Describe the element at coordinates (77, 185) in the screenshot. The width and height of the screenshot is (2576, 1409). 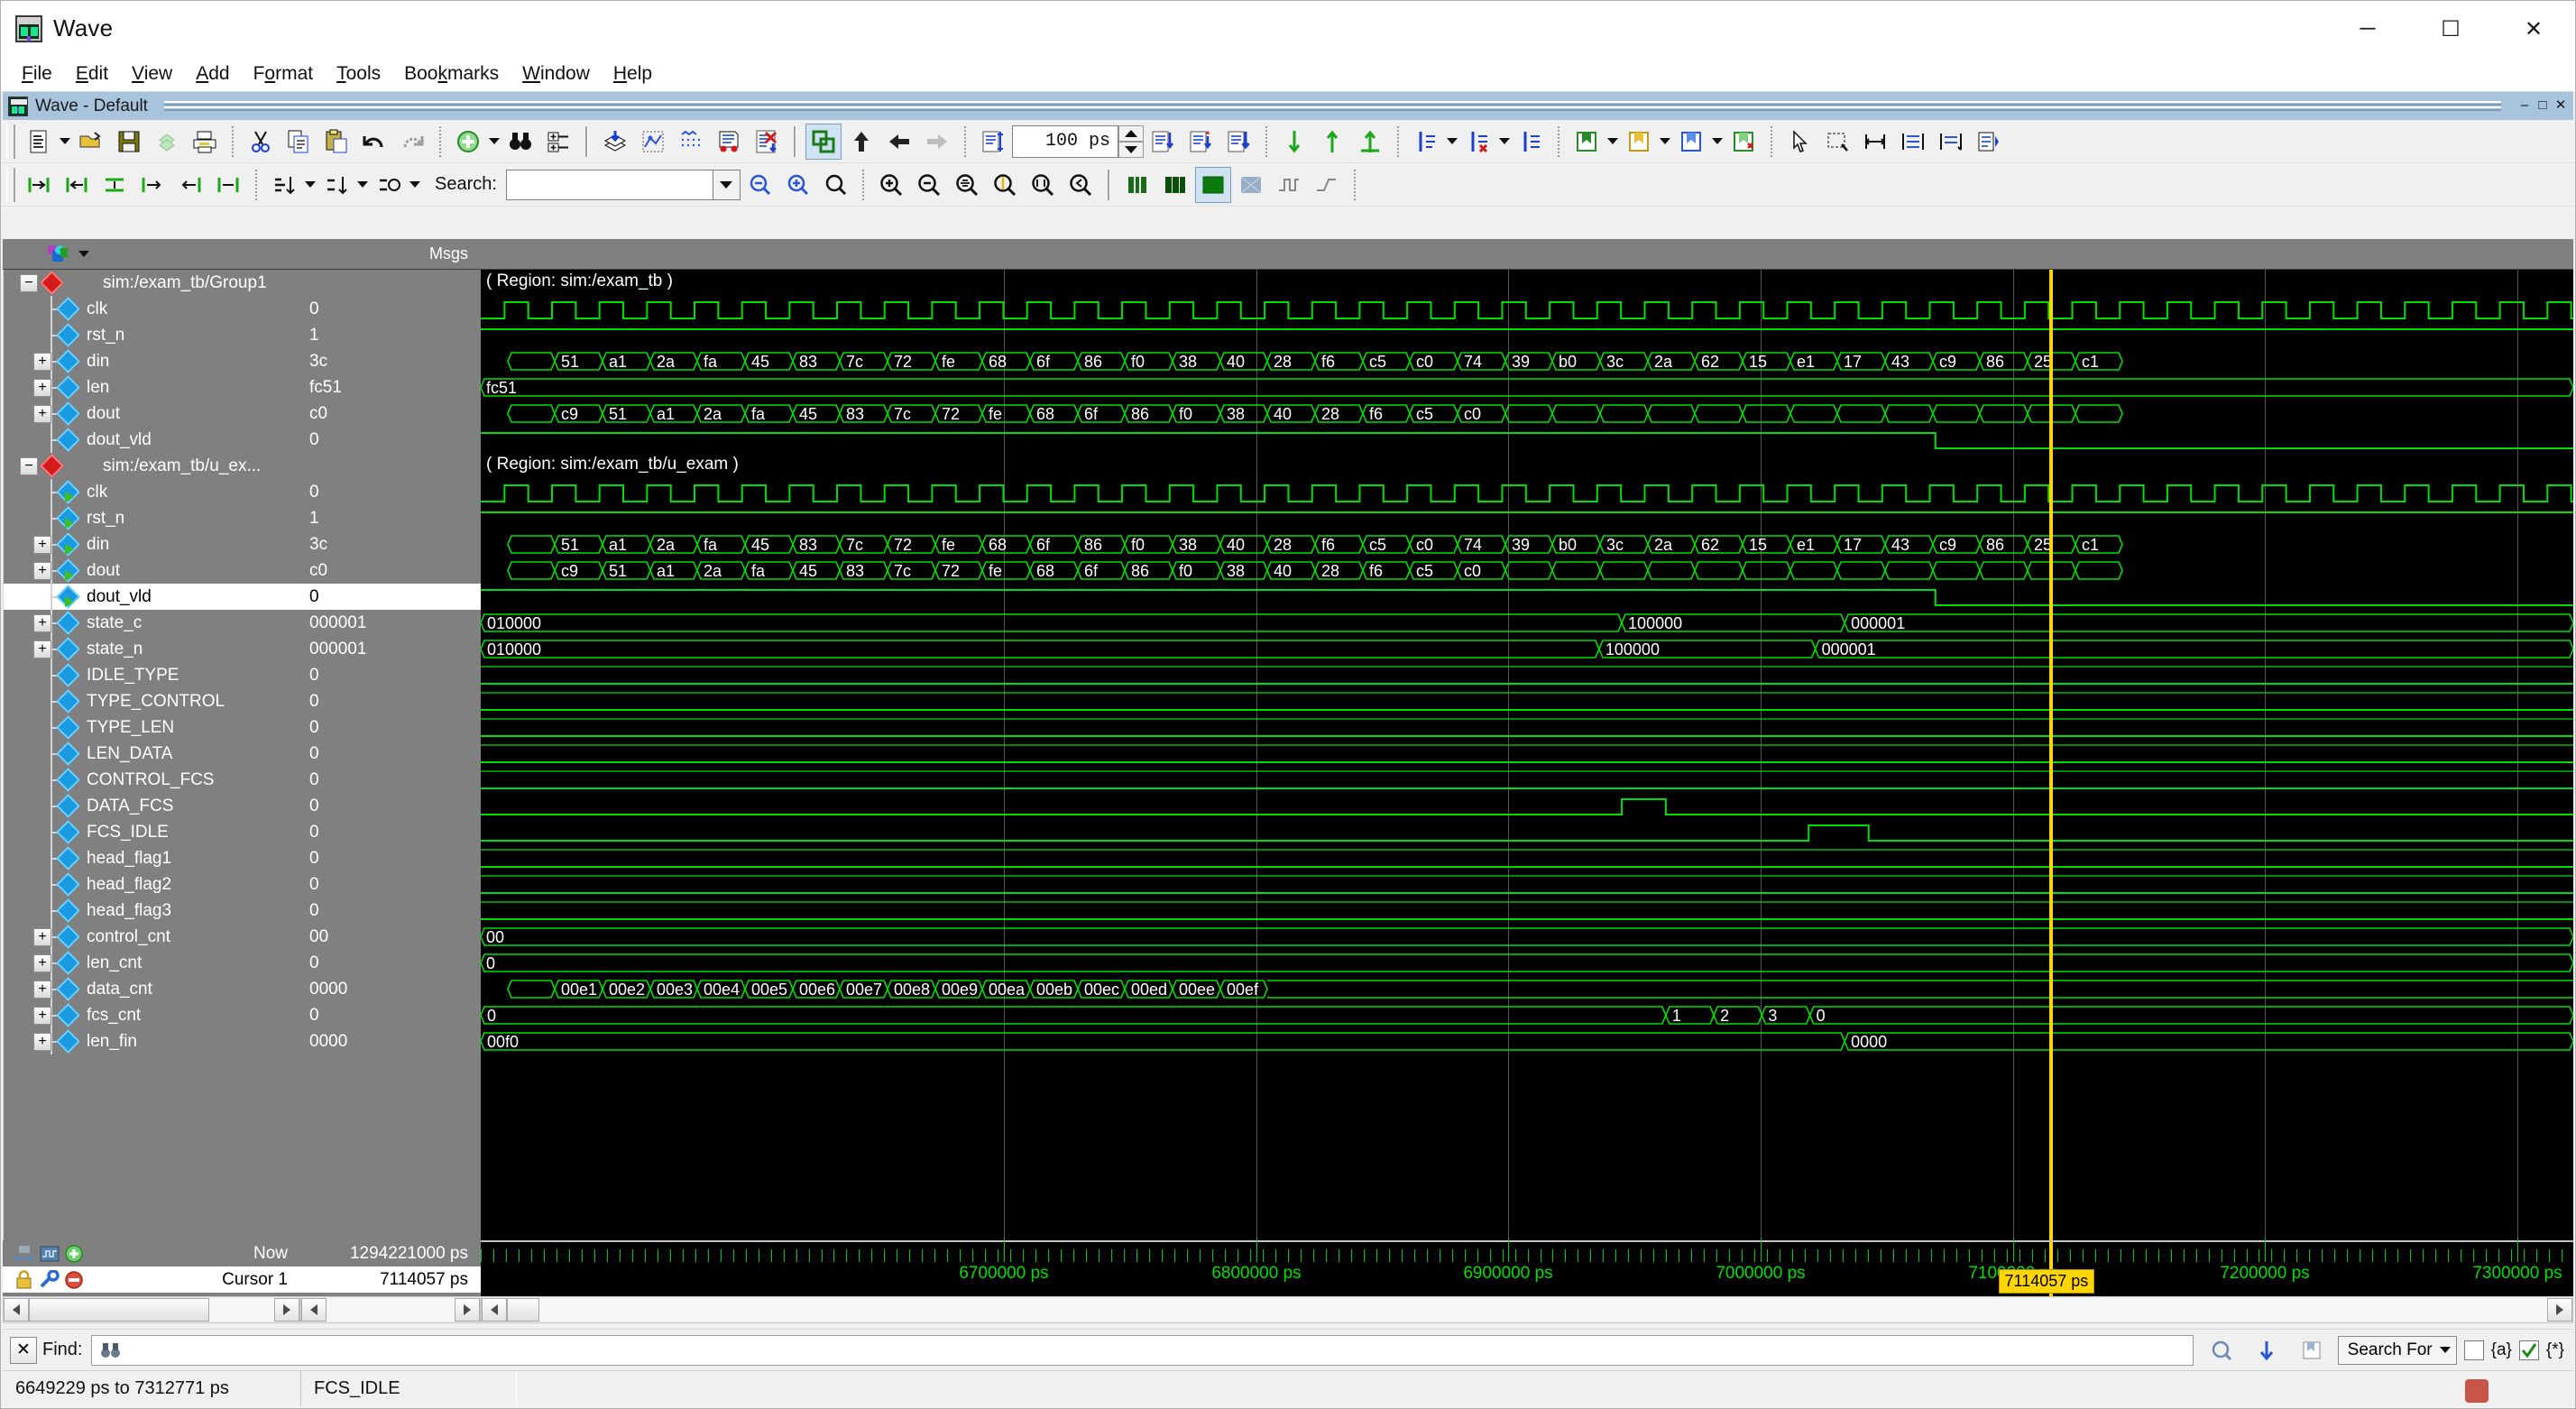
I see `ungroup-signals-icon` at that location.